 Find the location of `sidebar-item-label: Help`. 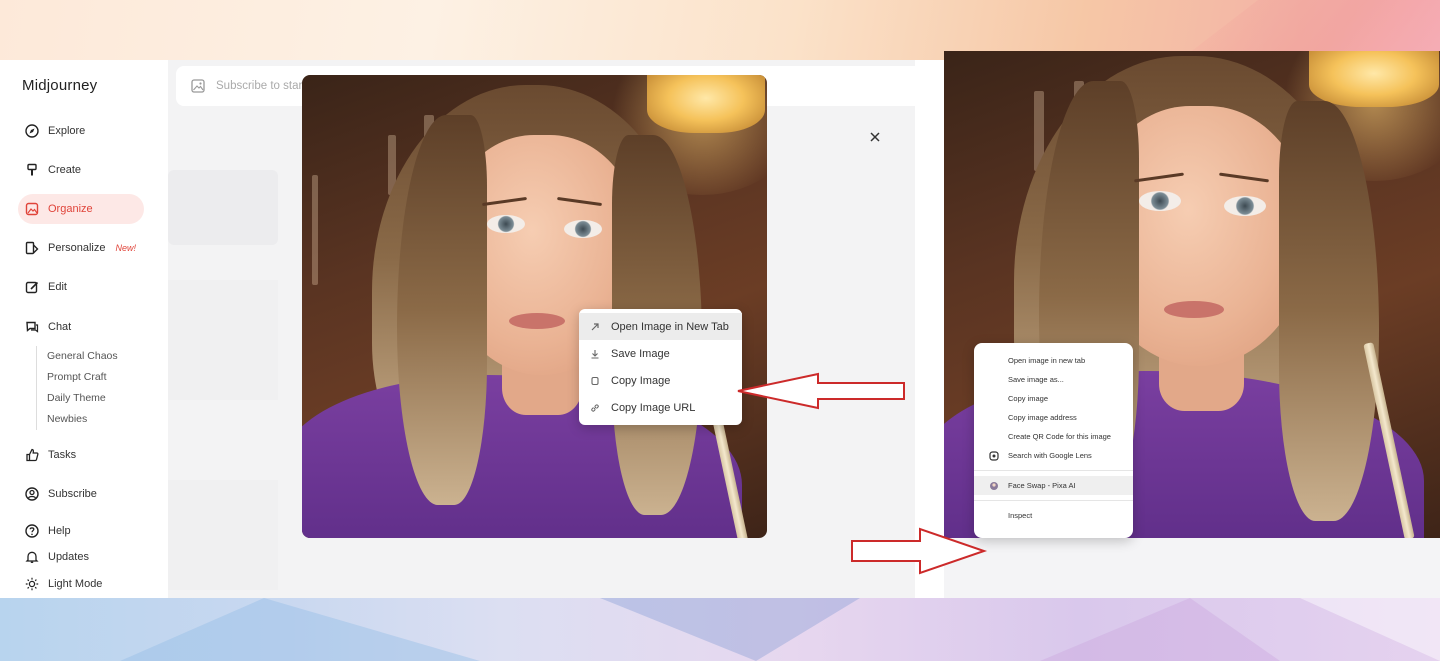

sidebar-item-label: Help is located at coordinates (59, 531).